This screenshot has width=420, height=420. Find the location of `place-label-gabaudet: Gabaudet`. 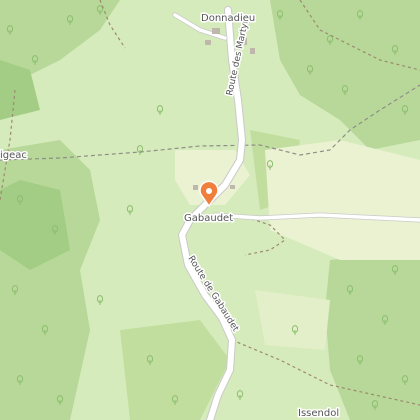

place-label-gabaudet: Gabaudet is located at coordinates (208, 218).